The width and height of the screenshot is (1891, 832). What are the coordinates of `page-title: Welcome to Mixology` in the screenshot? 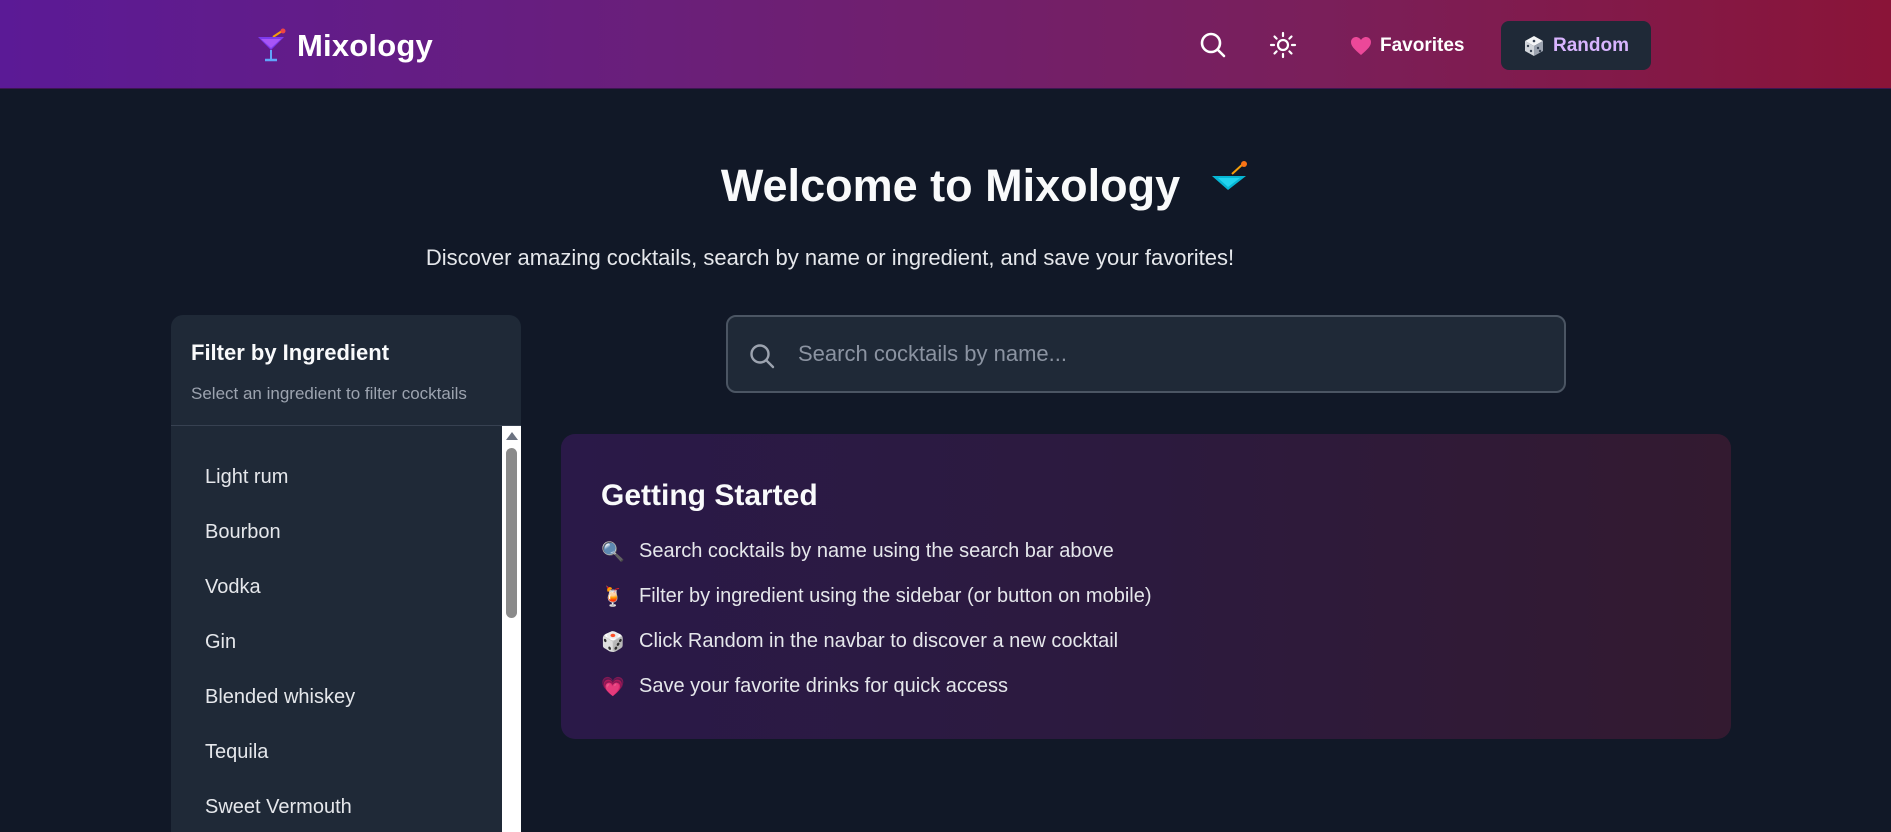 It's located at (945, 186).